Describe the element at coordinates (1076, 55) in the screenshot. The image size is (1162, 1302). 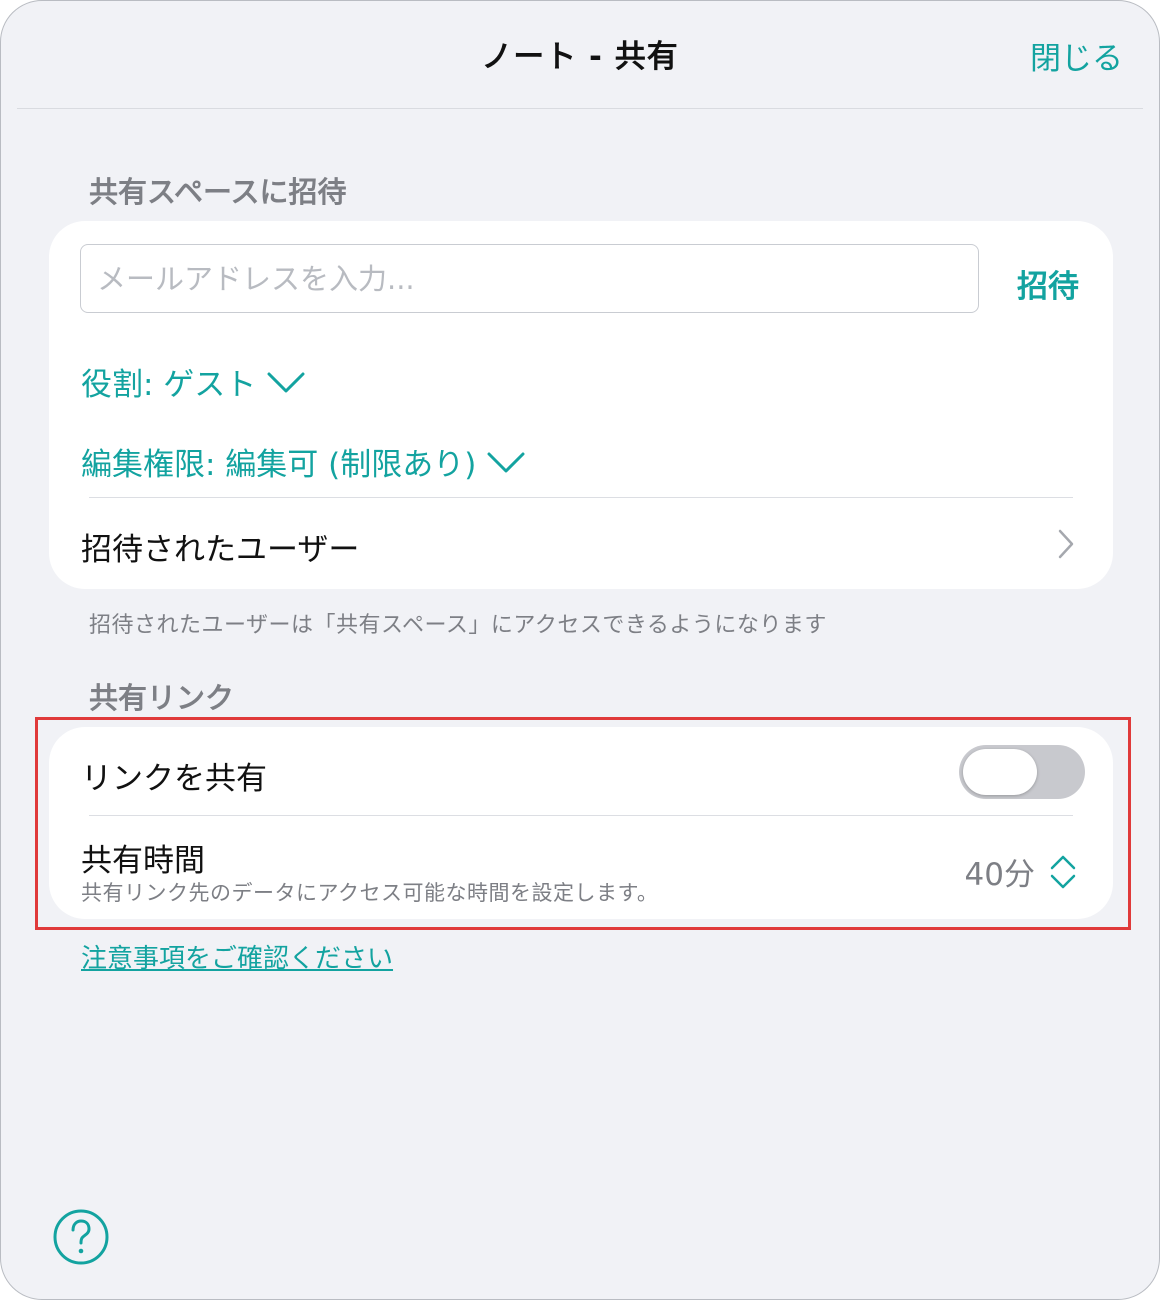
I see `close-button: 閉じる` at that location.